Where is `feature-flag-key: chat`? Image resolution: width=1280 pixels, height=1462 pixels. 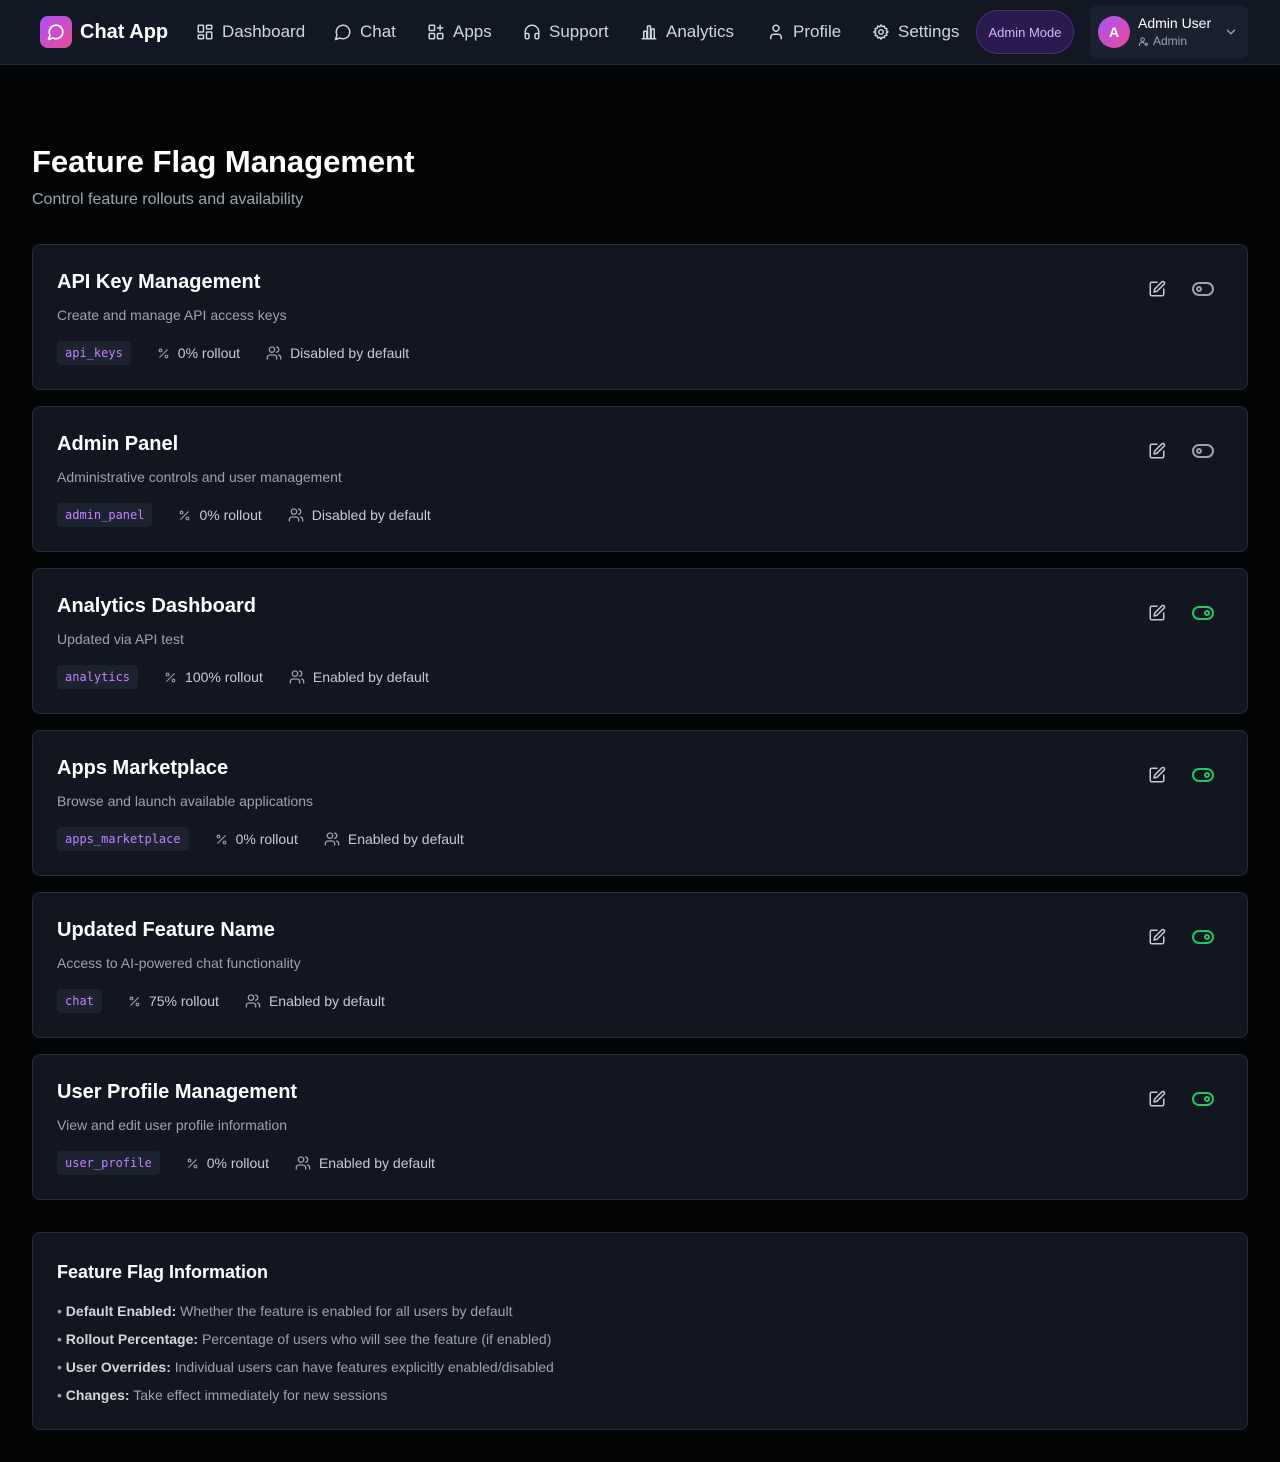
feature-flag-key: chat is located at coordinates (79, 1001).